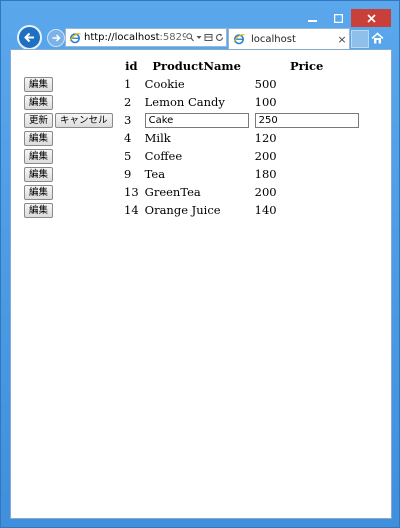  I want to click on tab-ie-logo-icon, so click(239, 39).